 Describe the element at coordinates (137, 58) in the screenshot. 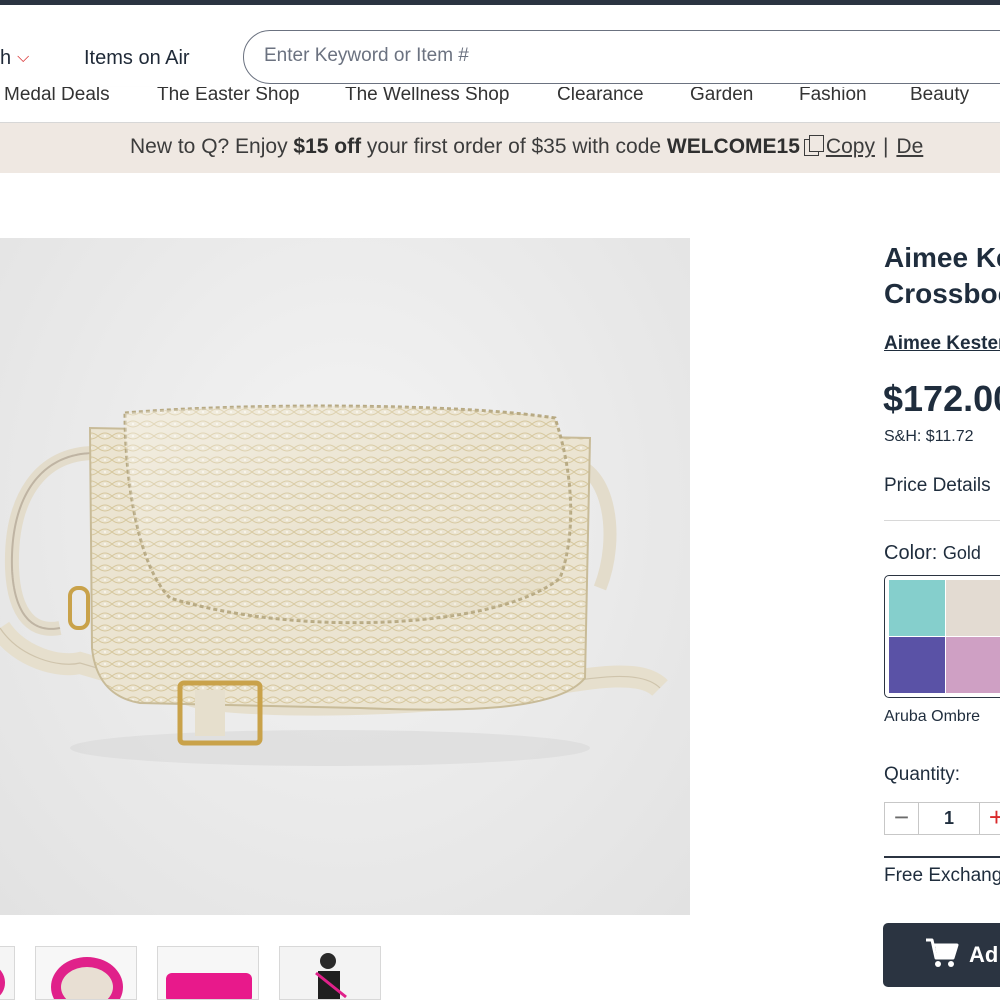

I see `items-on-air-link: Items on Air` at that location.